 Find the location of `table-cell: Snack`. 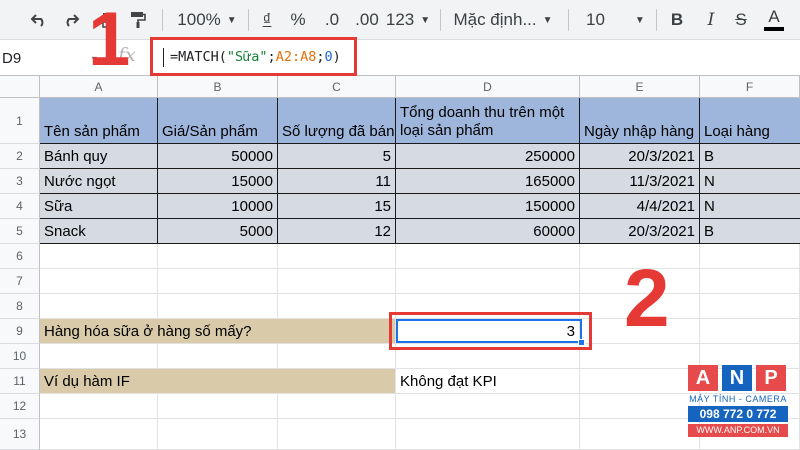

table-cell: Snack is located at coordinates (99, 231).